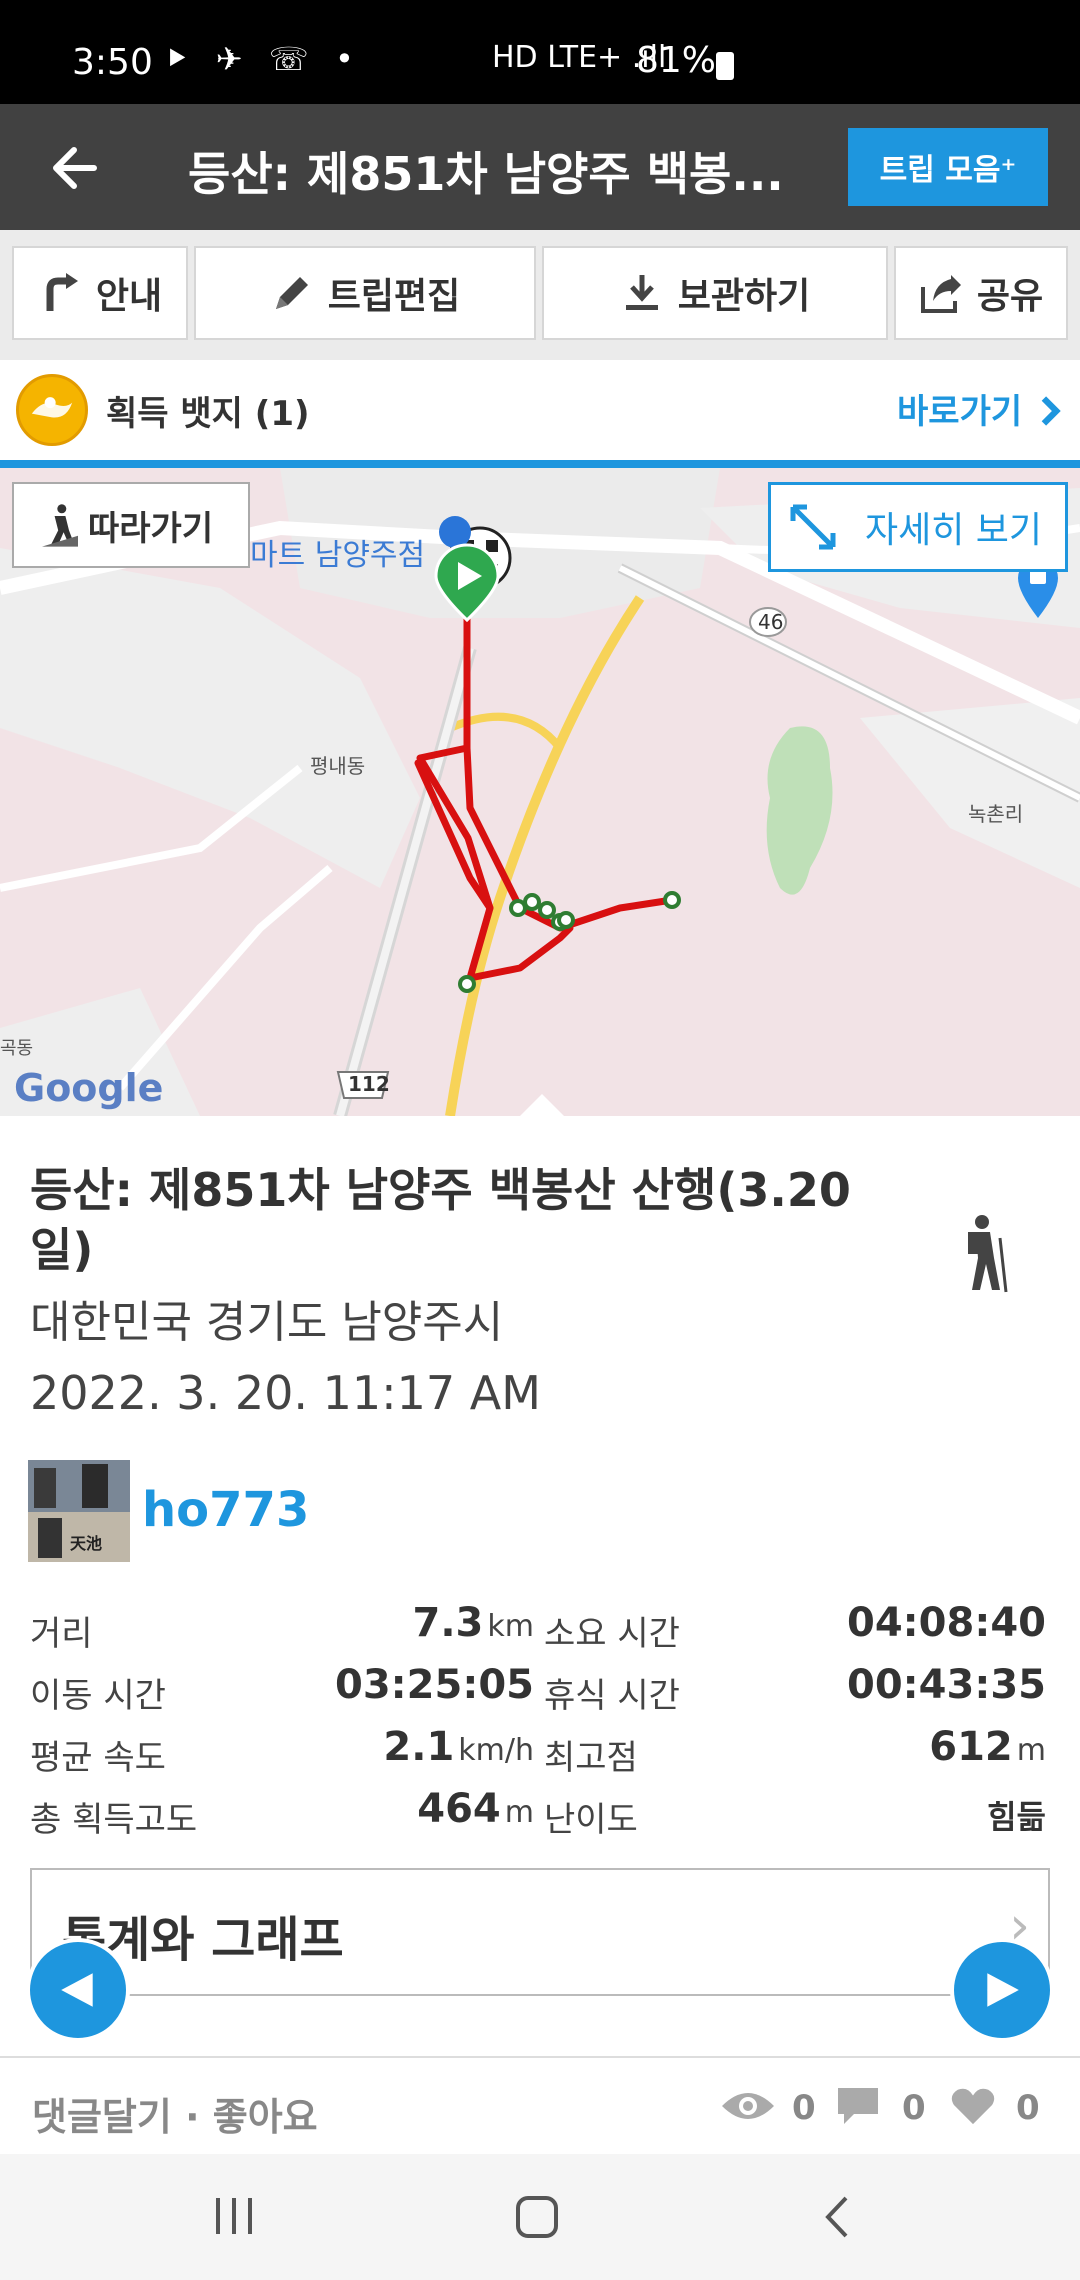 This screenshot has height=2280, width=1080. What do you see at coordinates (946, 1623) in the screenshot?
I see `duration-value: 04:08:40` at bounding box center [946, 1623].